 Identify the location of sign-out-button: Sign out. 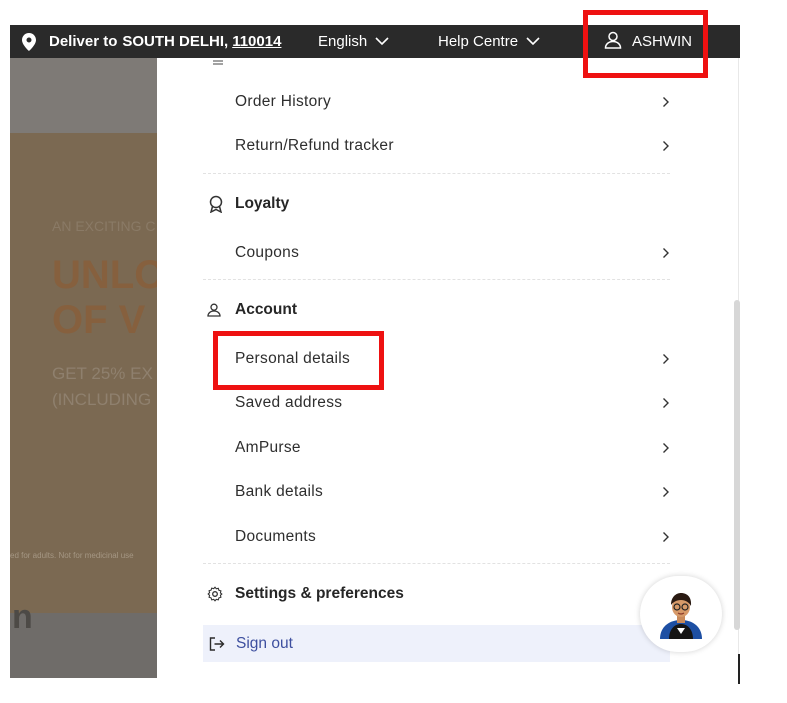
(436, 643).